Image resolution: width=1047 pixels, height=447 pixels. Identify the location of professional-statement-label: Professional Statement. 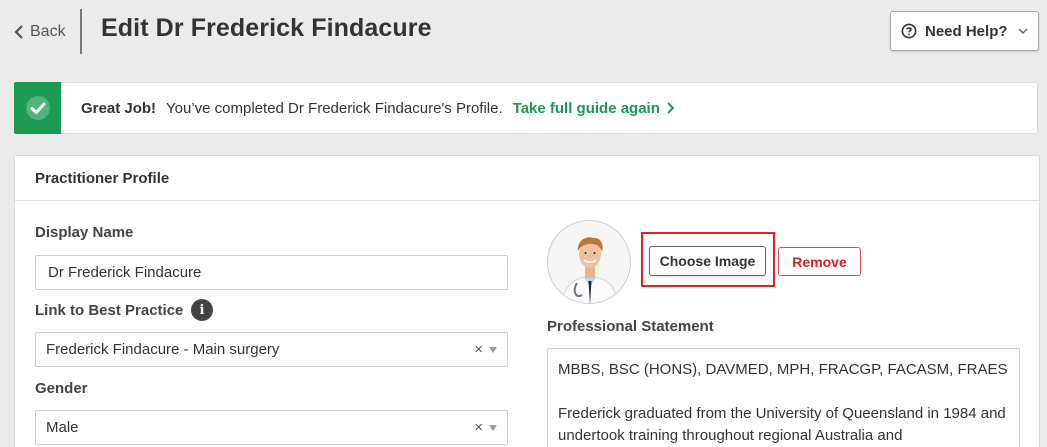
(630, 326).